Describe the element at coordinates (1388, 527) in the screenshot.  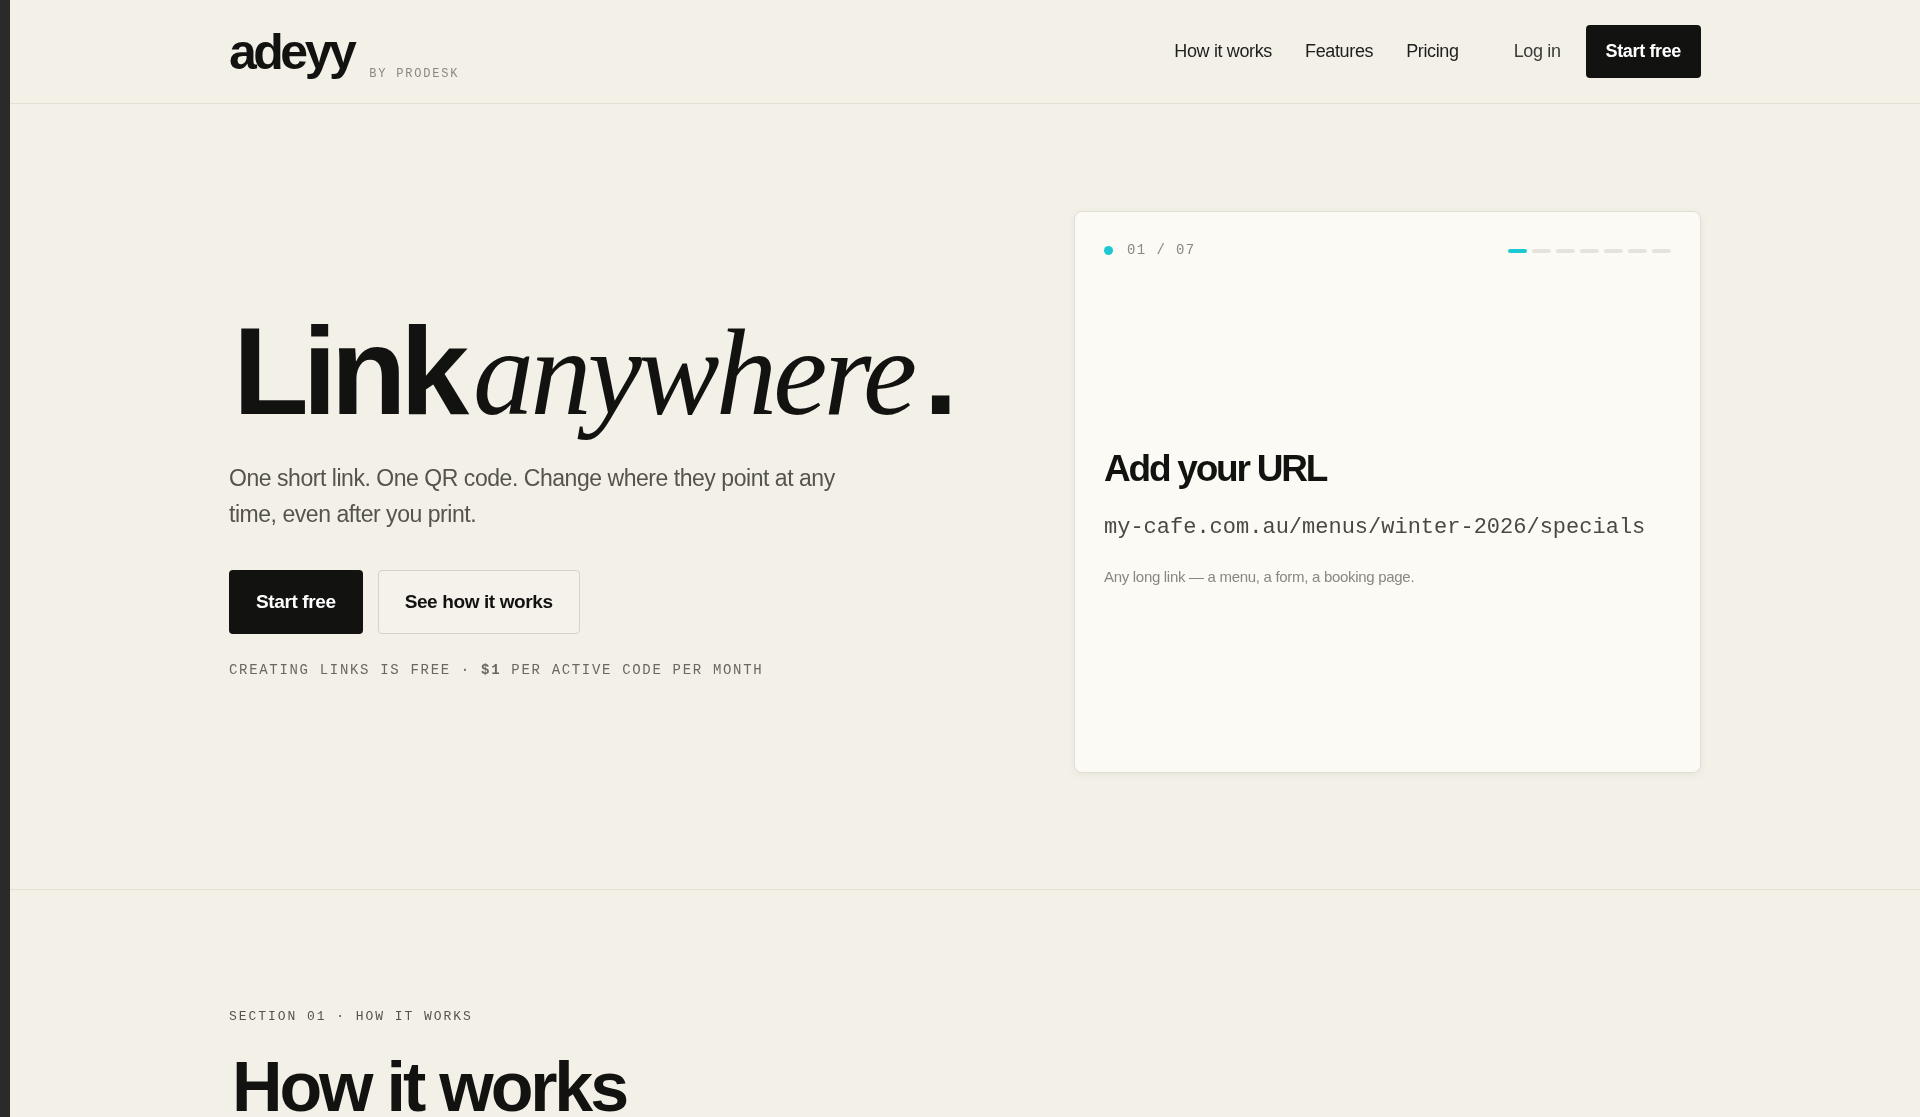
I see `url-field: my-cafe.com.au/menus/winter-2026/specials` at that location.